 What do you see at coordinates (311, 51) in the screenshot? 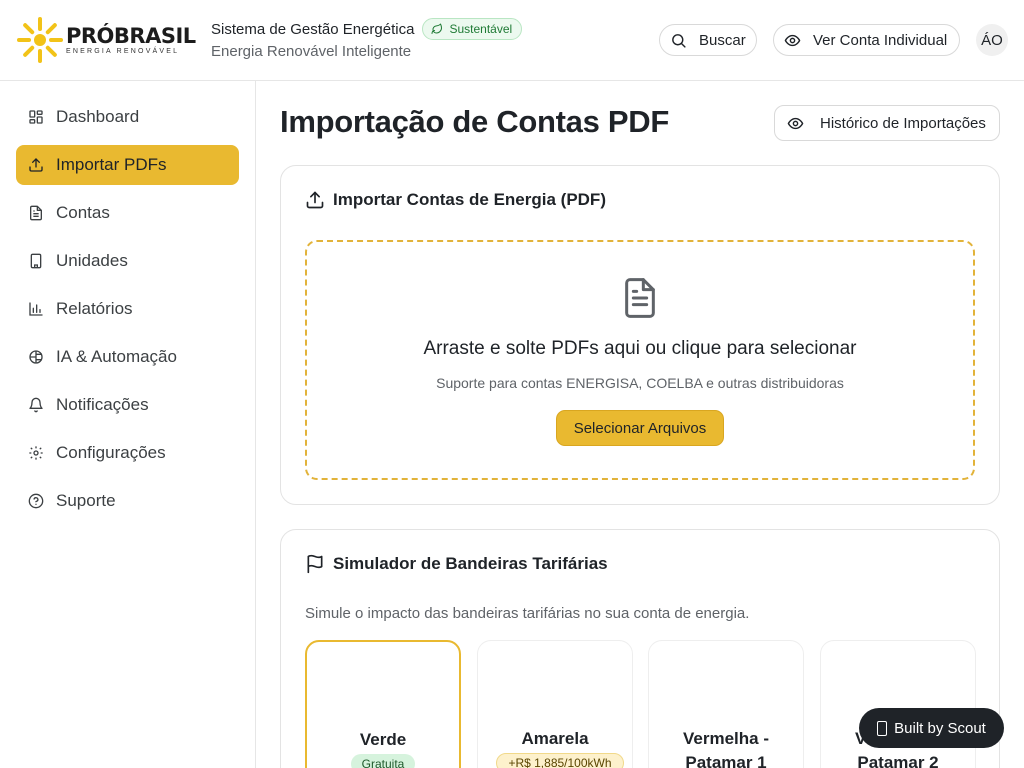
I see `app-subtitle: Energia Renovável Inteligente` at bounding box center [311, 51].